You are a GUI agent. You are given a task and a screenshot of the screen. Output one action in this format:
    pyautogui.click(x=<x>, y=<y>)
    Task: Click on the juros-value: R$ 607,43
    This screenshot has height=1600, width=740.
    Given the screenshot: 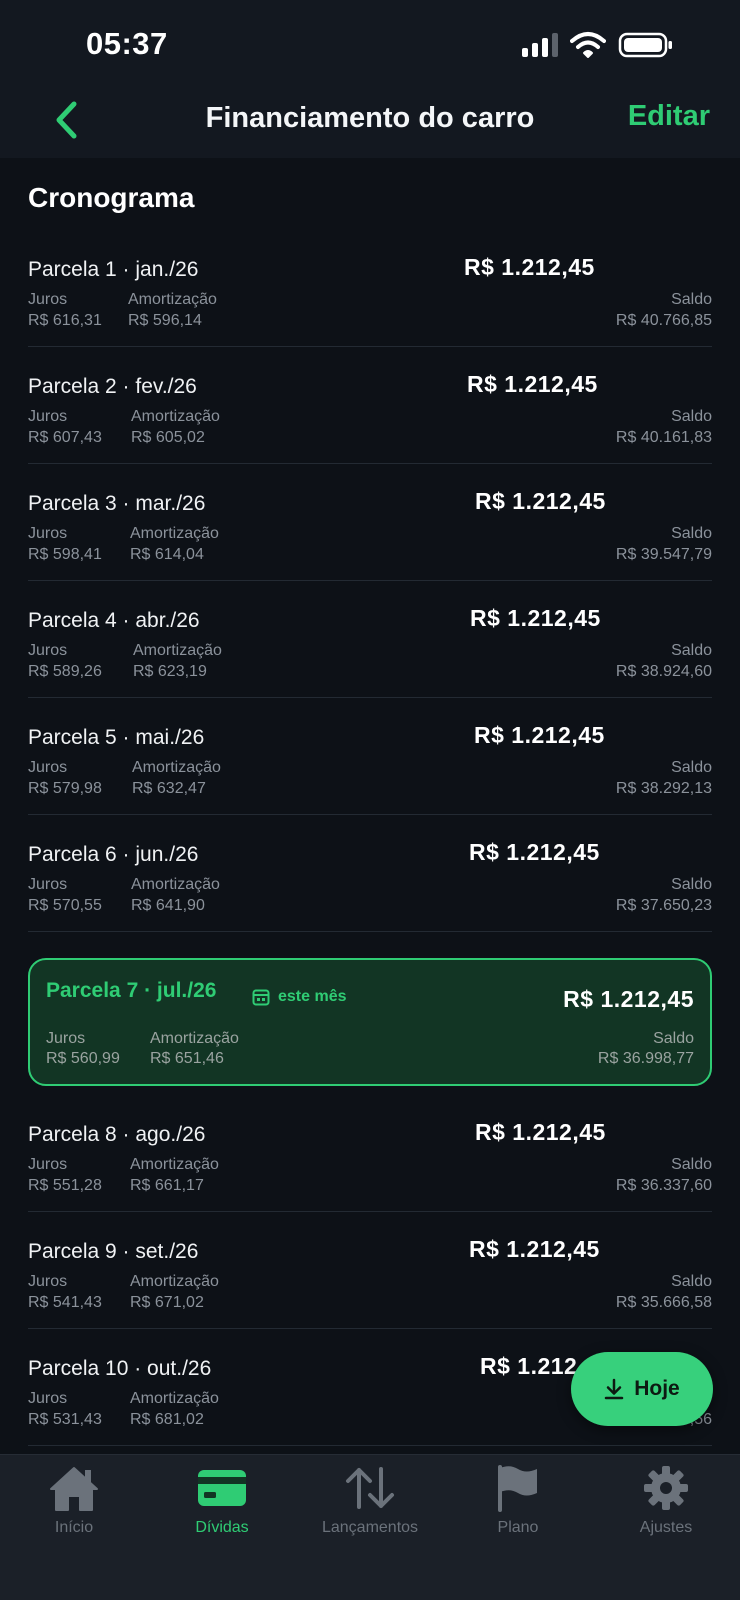 What is the action you would take?
    pyautogui.click(x=65, y=437)
    